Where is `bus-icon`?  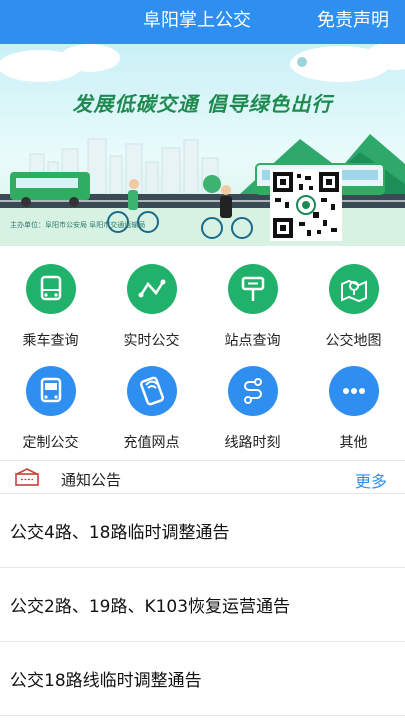 bus-icon is located at coordinates (51, 289).